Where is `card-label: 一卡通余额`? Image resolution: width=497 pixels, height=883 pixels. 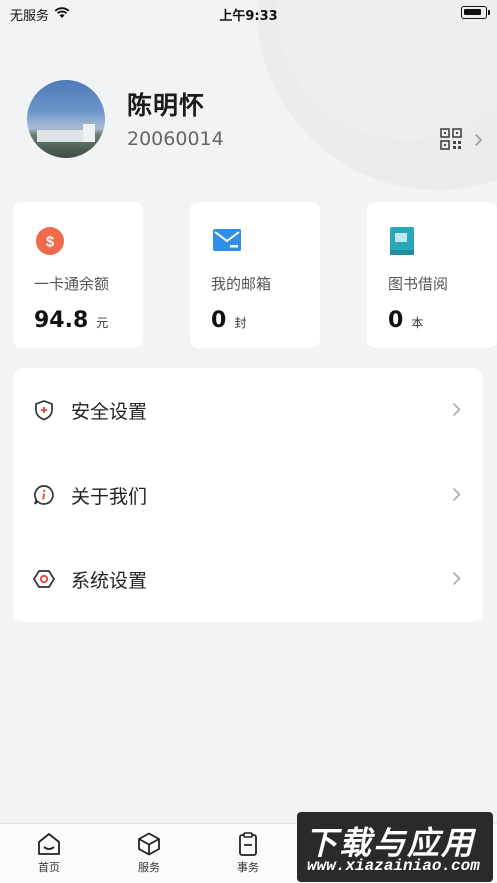
card-label: 一卡通余额 is located at coordinates (72, 284).